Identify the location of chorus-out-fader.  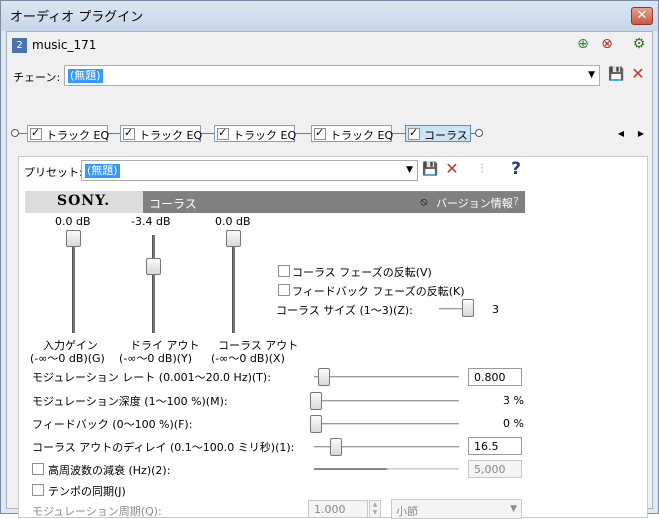
(233, 238).